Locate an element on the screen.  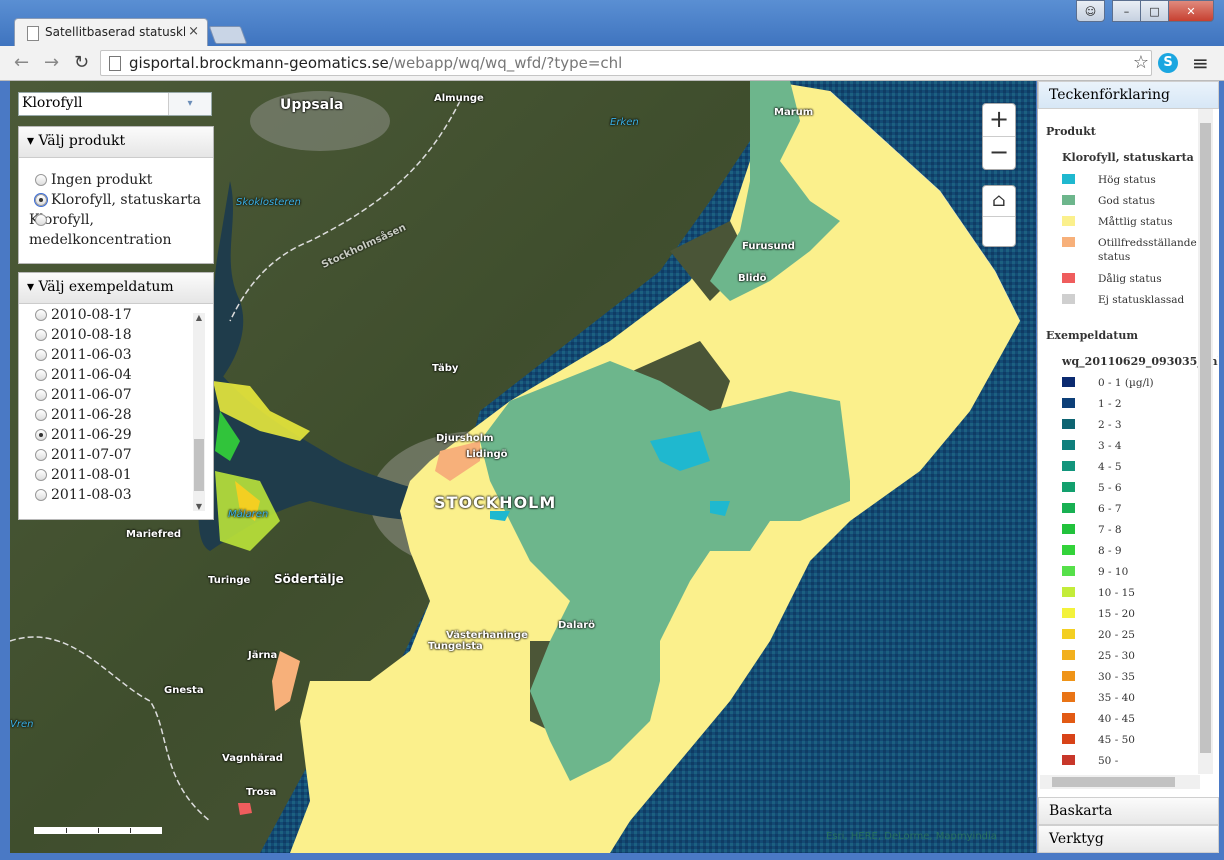
legend-header: Teckenförklaring is located at coordinates (1128, 95).